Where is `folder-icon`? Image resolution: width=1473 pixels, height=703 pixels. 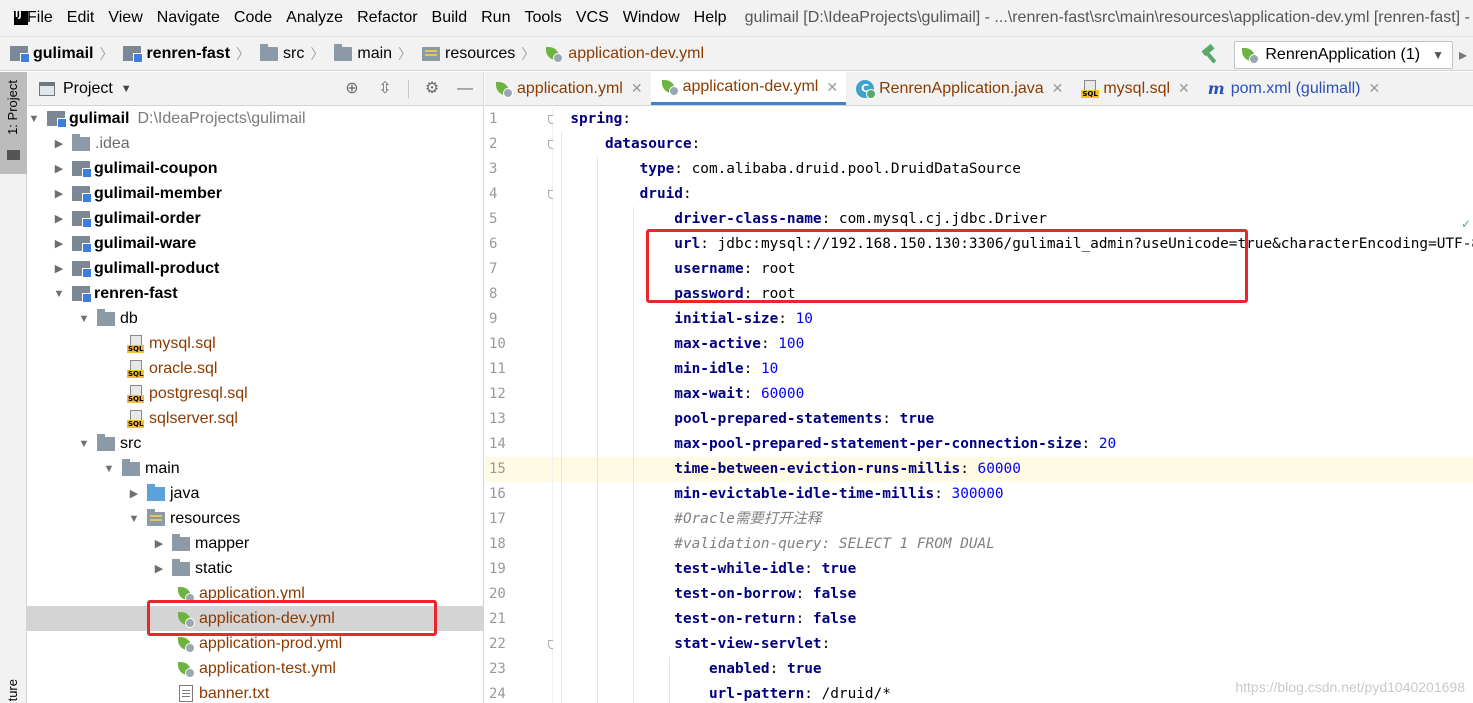
folder-icon is located at coordinates (269, 52).